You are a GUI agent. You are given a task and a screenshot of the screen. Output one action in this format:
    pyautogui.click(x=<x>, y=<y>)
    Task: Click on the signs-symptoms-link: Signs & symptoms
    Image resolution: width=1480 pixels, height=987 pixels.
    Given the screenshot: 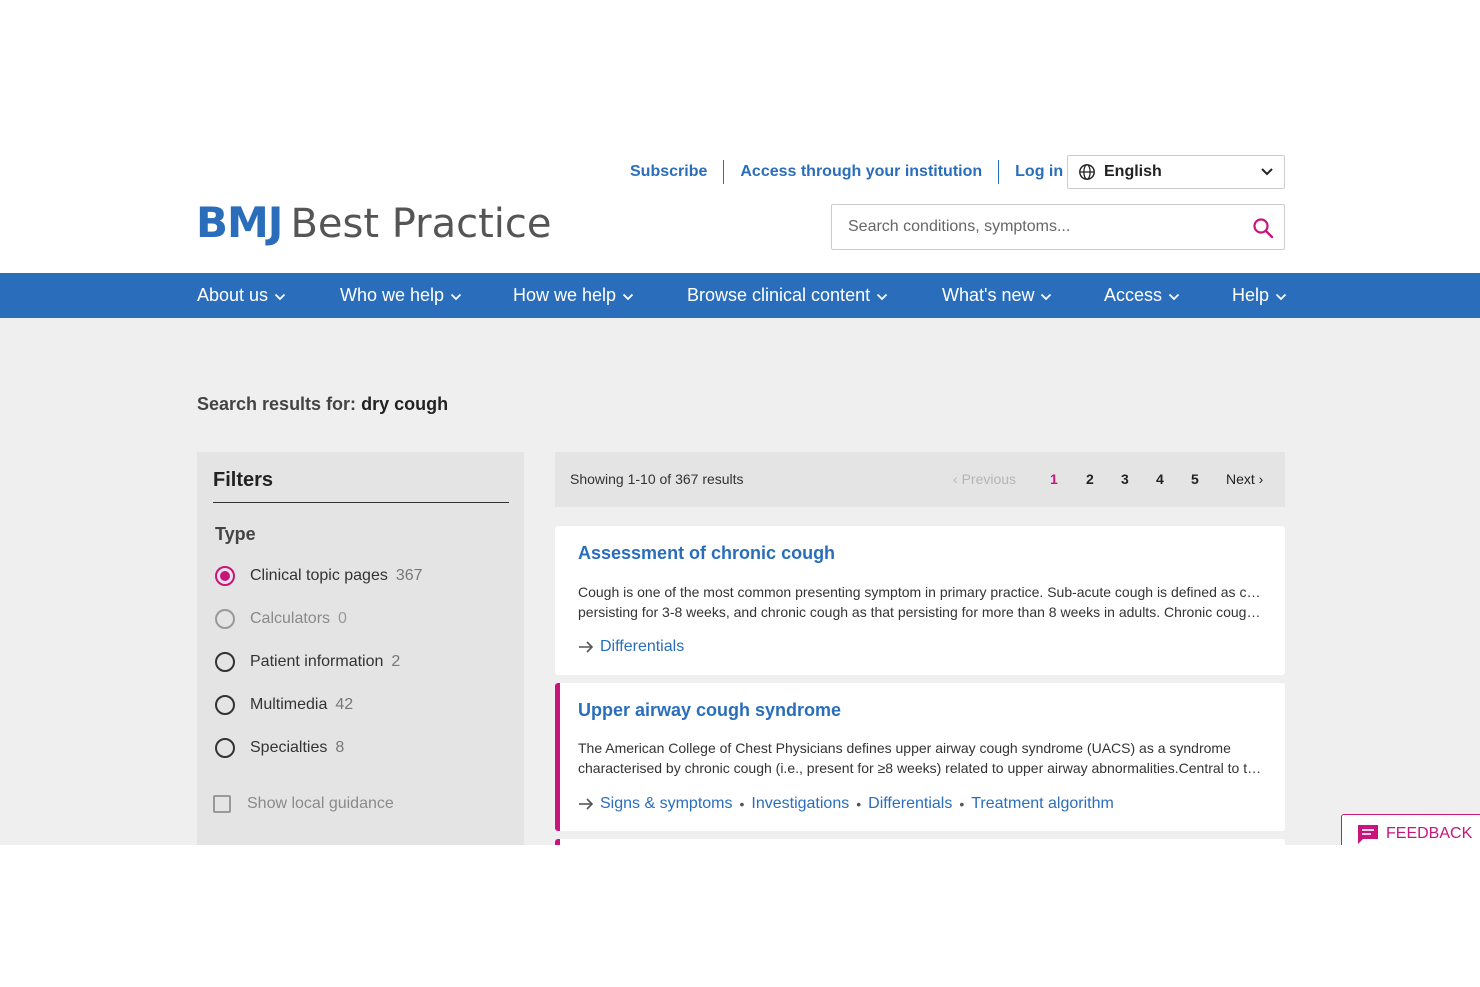 What is the action you would take?
    pyautogui.click(x=666, y=804)
    